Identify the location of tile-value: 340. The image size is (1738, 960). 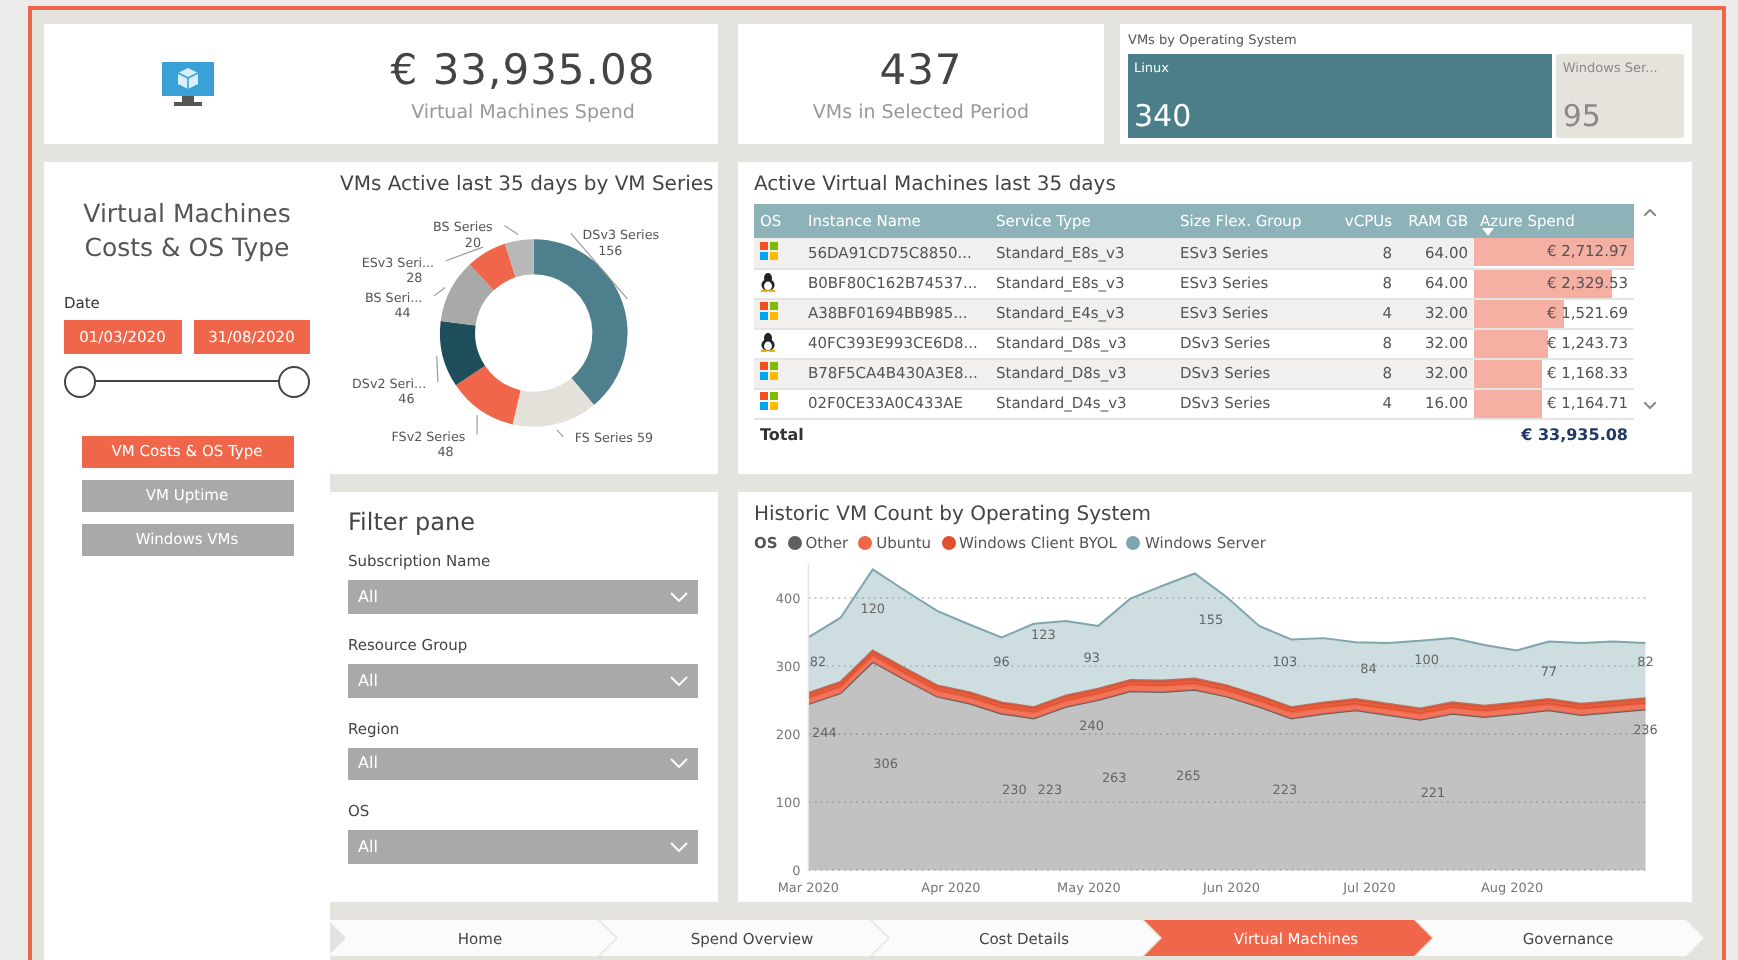
(1164, 117).